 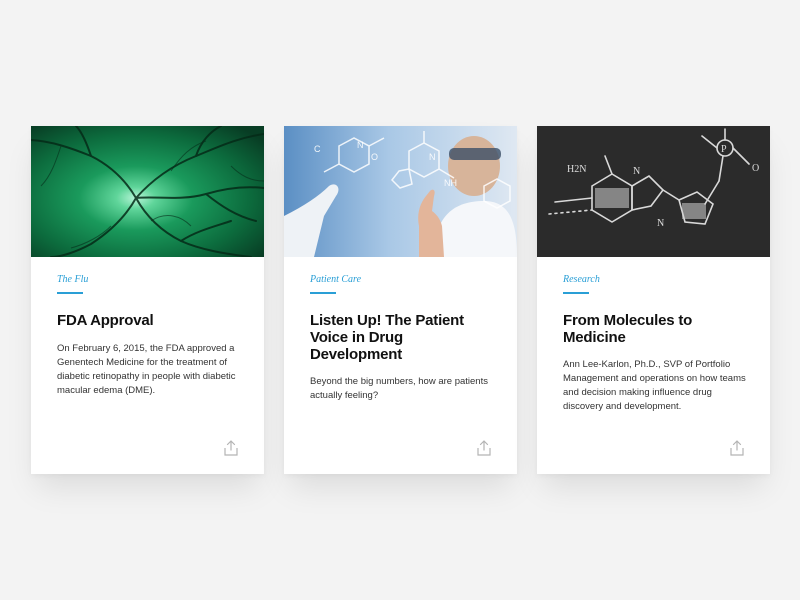 I want to click on category-label: The Flu, so click(x=72, y=279).